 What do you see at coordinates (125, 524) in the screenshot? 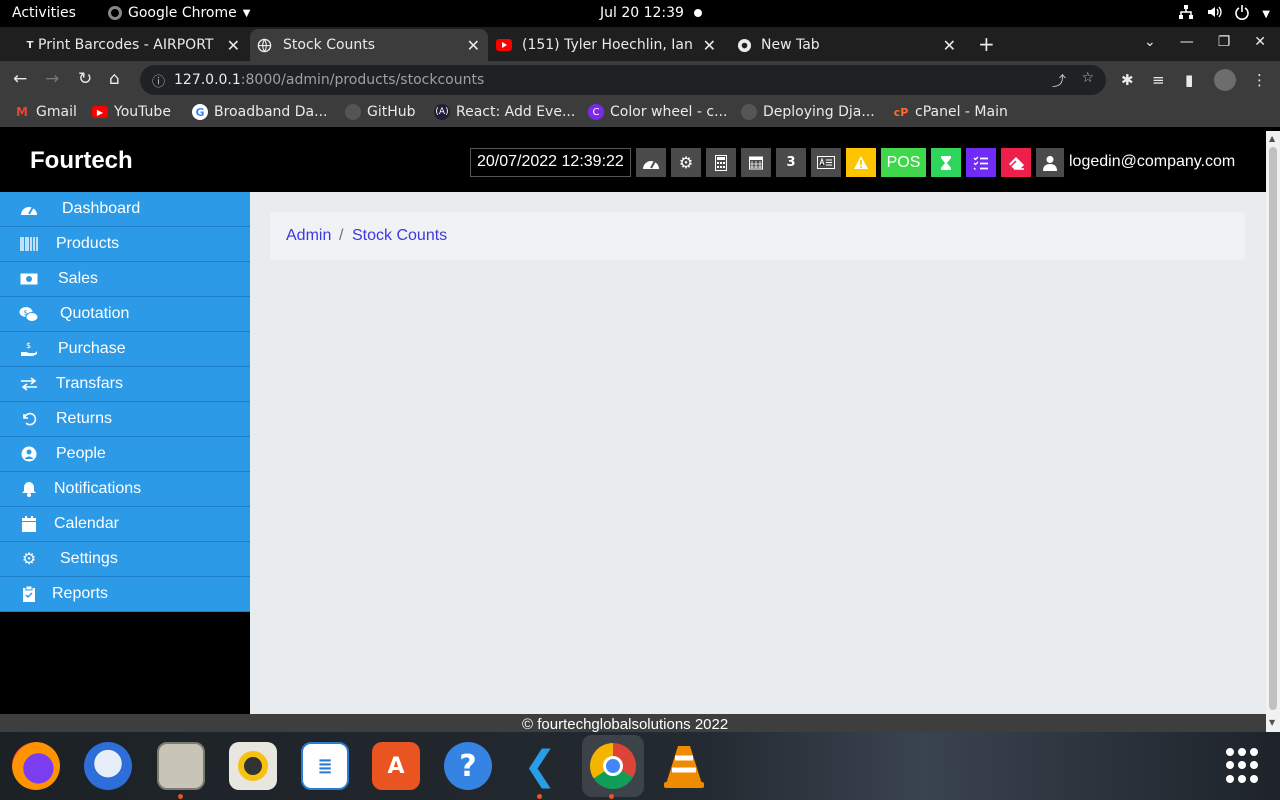
I see `sidebar-item-calendar: Calendar` at bounding box center [125, 524].